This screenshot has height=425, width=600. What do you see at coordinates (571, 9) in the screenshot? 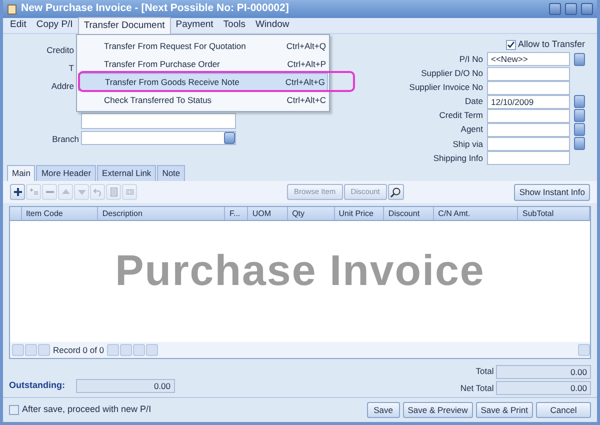
I see `maximize-button` at bounding box center [571, 9].